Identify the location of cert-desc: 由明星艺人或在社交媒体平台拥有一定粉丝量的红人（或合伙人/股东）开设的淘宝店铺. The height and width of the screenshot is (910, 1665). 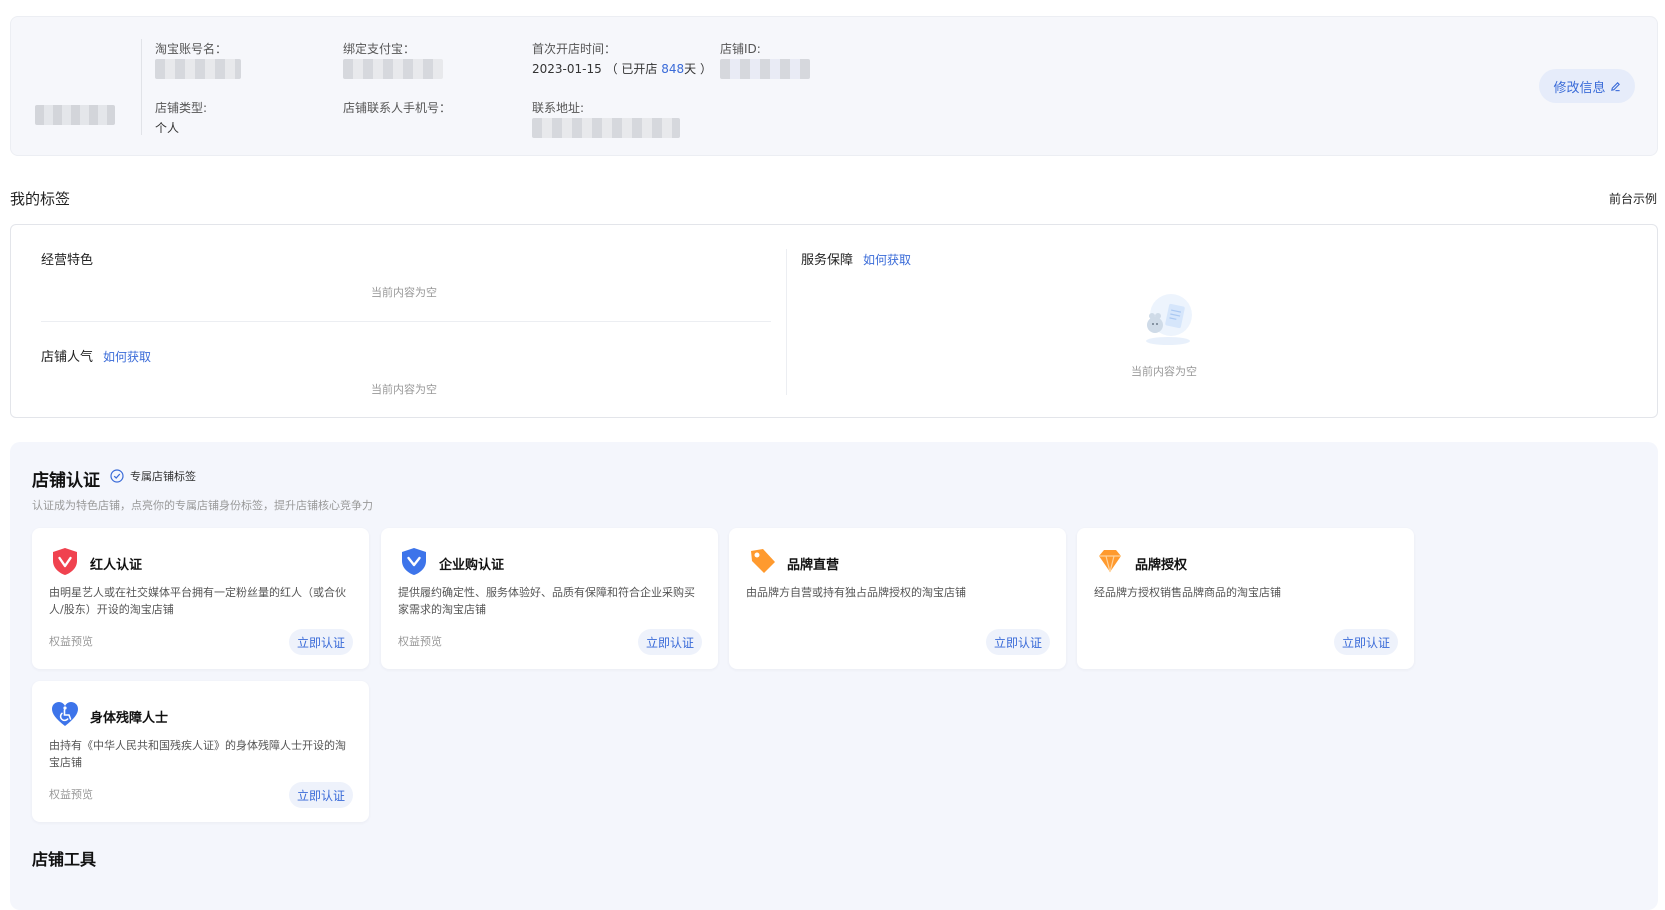
(197, 601).